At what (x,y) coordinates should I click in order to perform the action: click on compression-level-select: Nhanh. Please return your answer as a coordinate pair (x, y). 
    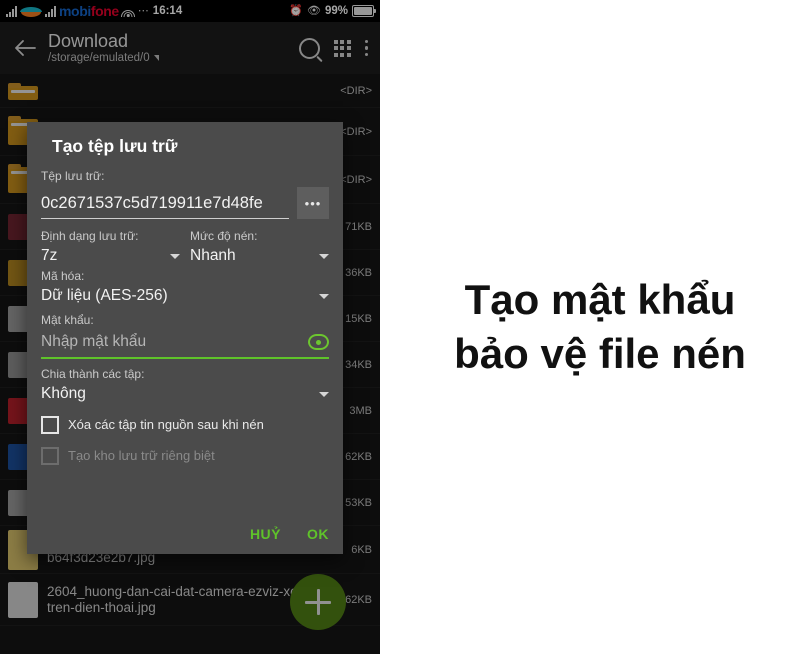
    Looking at the image, I should click on (259, 256).